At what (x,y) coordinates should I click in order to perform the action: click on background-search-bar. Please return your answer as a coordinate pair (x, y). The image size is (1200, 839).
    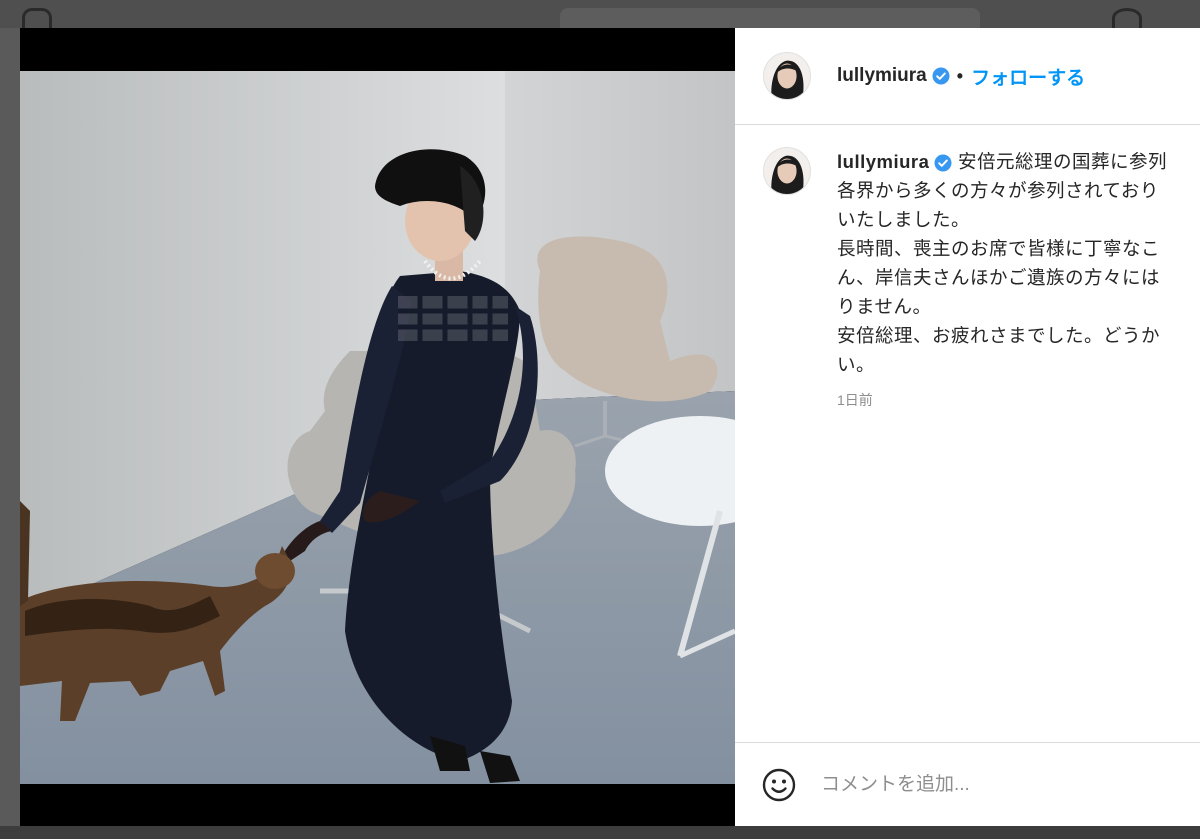
    Looking at the image, I should click on (770, 18).